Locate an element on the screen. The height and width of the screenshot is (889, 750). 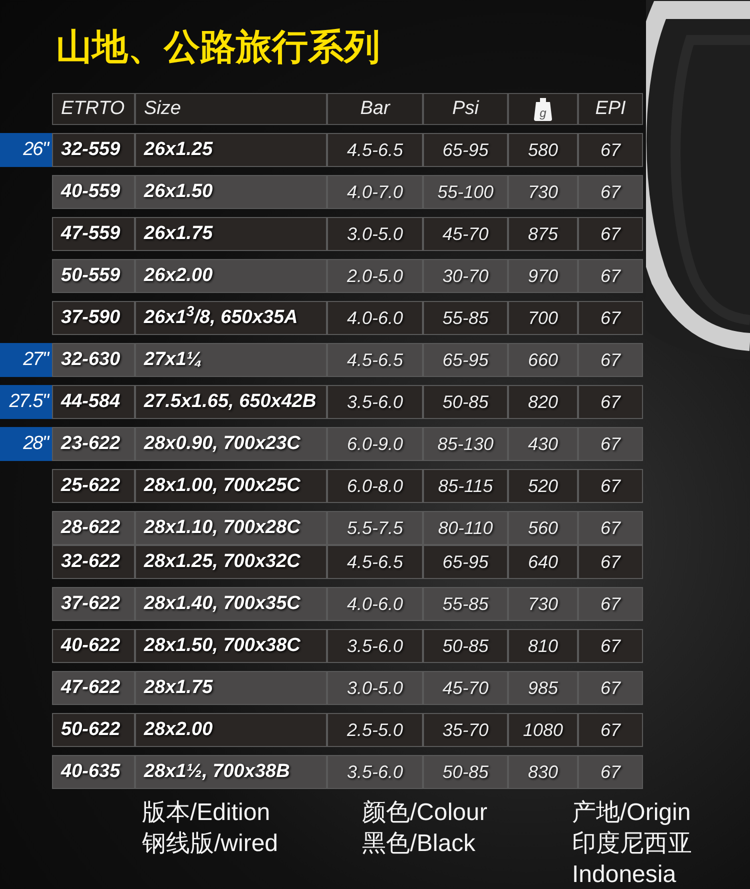
table-cell: 640 is located at coordinates (543, 562).